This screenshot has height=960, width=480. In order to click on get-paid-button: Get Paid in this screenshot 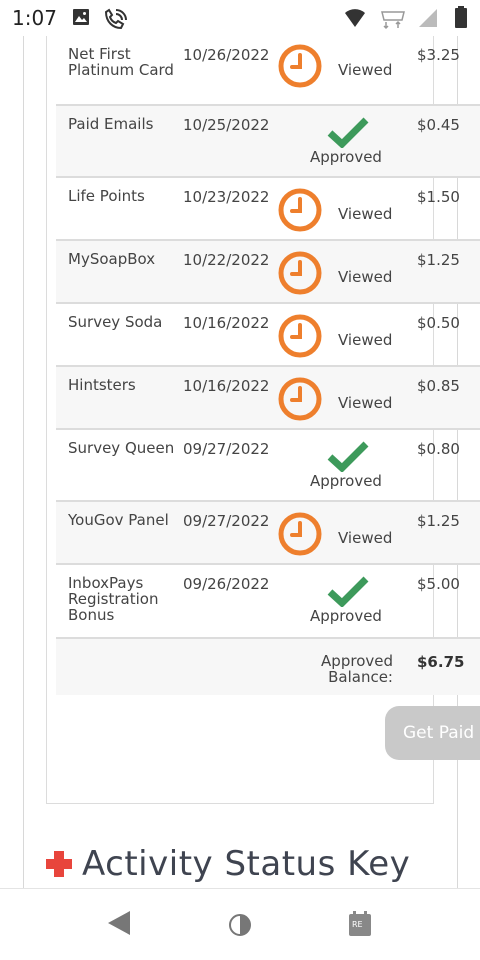, I will do `click(432, 733)`.